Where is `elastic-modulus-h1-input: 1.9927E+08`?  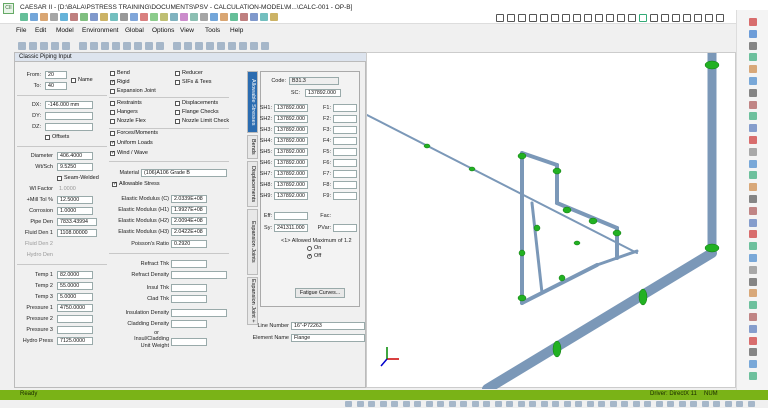
elastic-modulus-h1-input: 1.9927E+08 is located at coordinates (189, 210).